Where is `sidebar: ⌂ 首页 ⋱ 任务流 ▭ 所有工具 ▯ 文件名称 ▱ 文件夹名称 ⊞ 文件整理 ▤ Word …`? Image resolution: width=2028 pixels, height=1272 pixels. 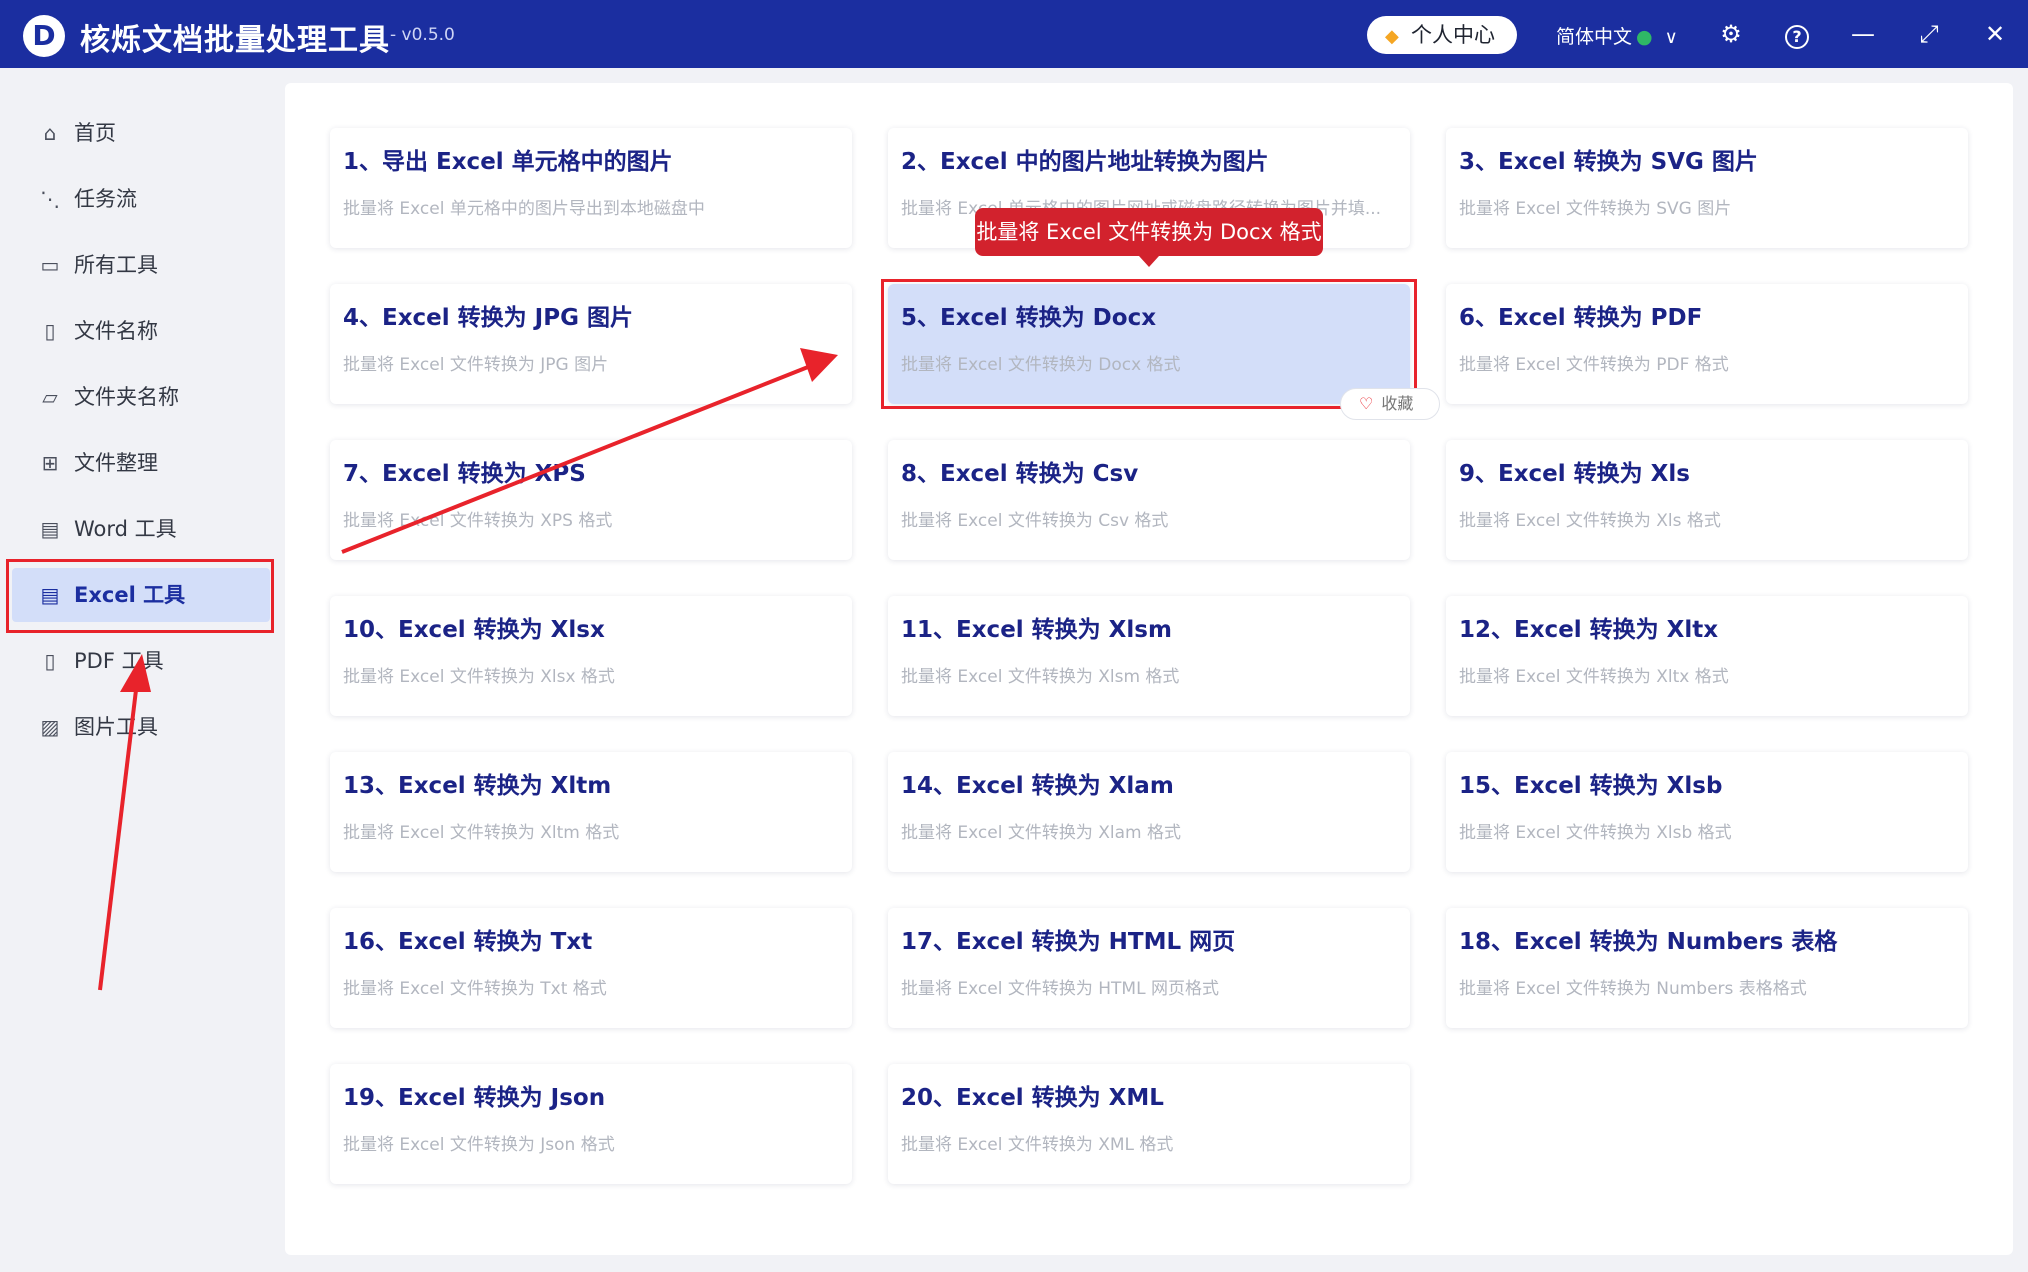
sidebar: ⌂ 首页 ⋱ 任务流 ▭ 所有工具 ▯ 文件名称 ▱ 文件夹名称 ⊞ 文件整理 ▤ Word … is located at coordinates (140, 670).